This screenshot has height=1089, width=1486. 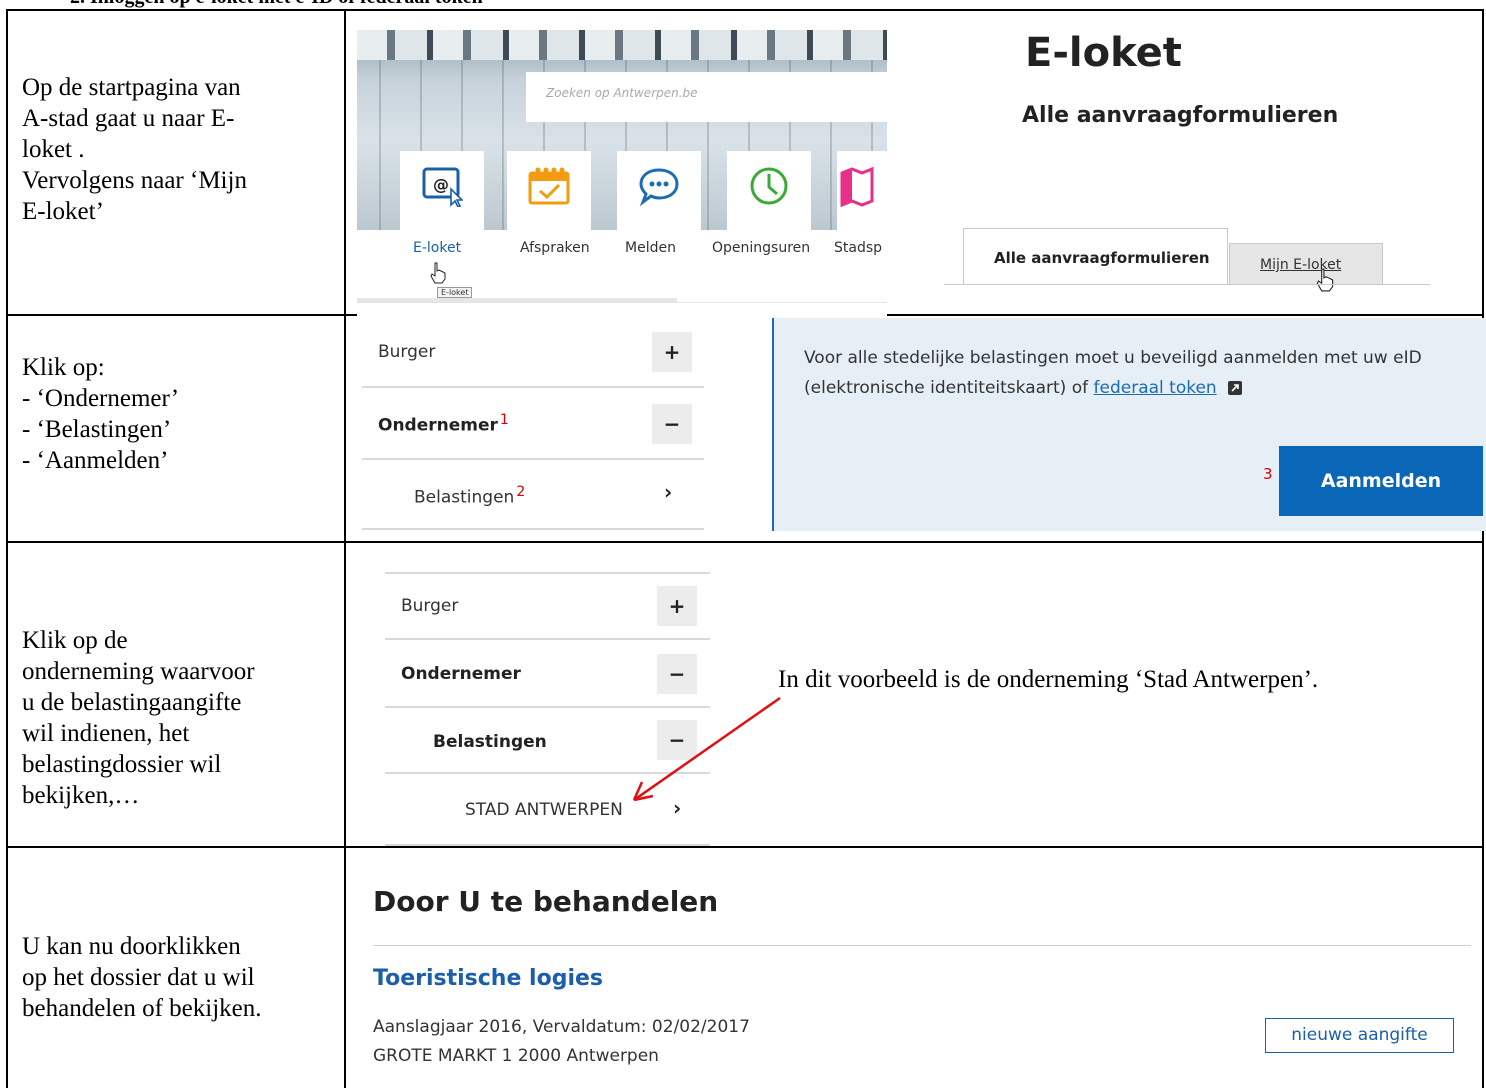 What do you see at coordinates (922, 945) in the screenshot?
I see `section-divider` at bounding box center [922, 945].